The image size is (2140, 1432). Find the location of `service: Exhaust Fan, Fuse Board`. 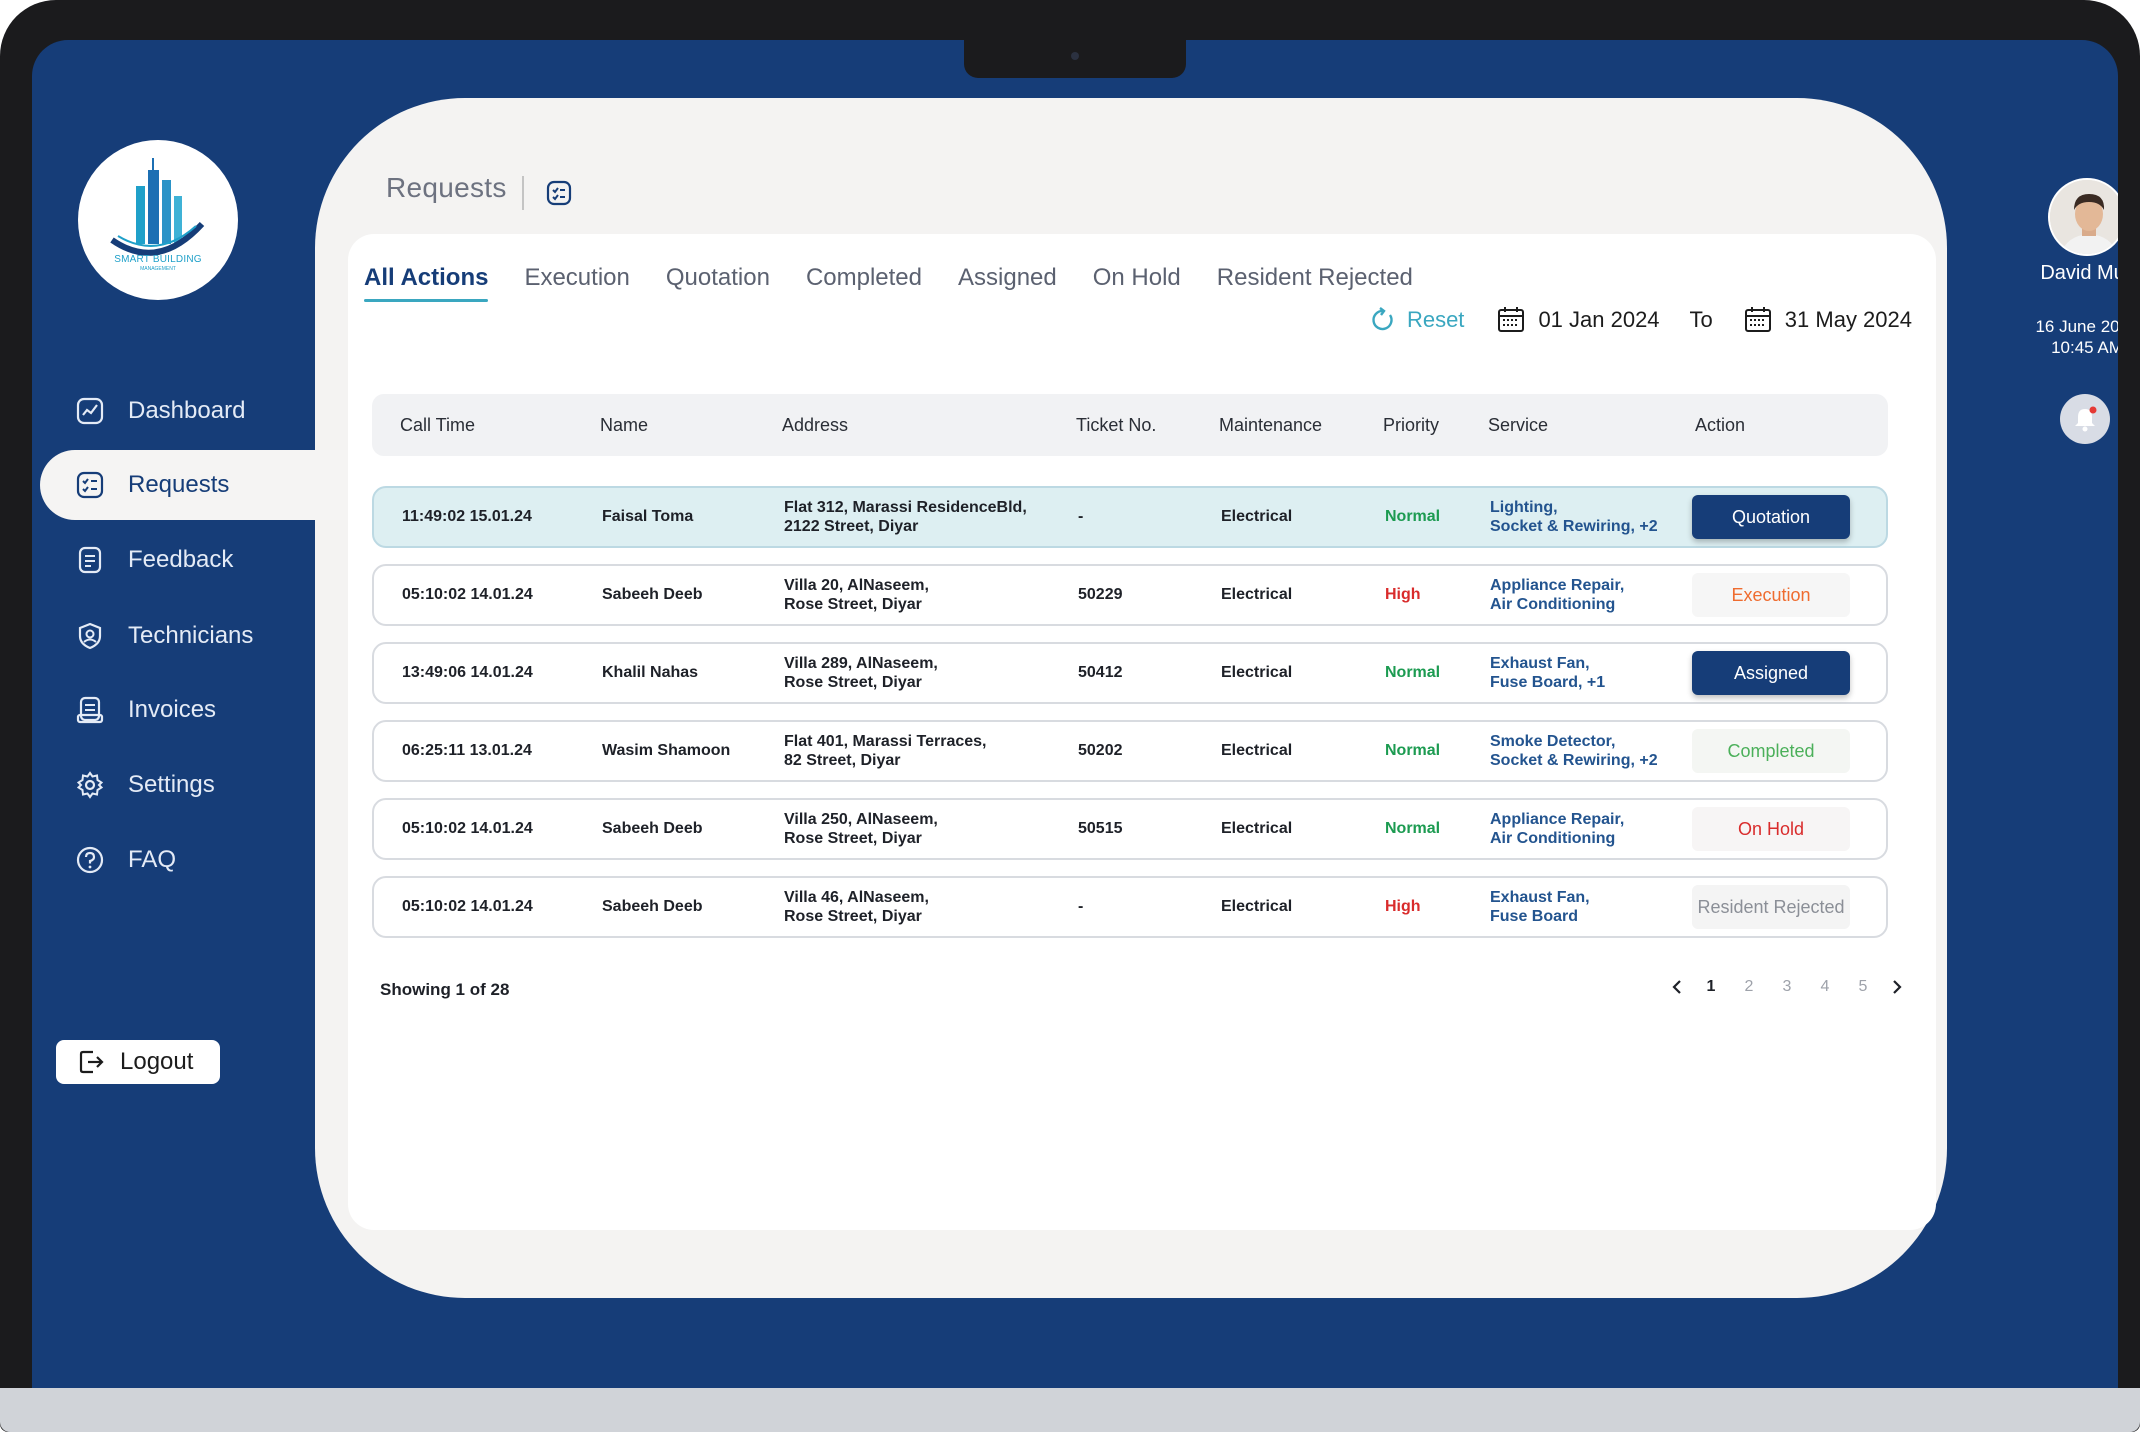

service: Exhaust Fan, Fuse Board is located at coordinates (1540, 907).